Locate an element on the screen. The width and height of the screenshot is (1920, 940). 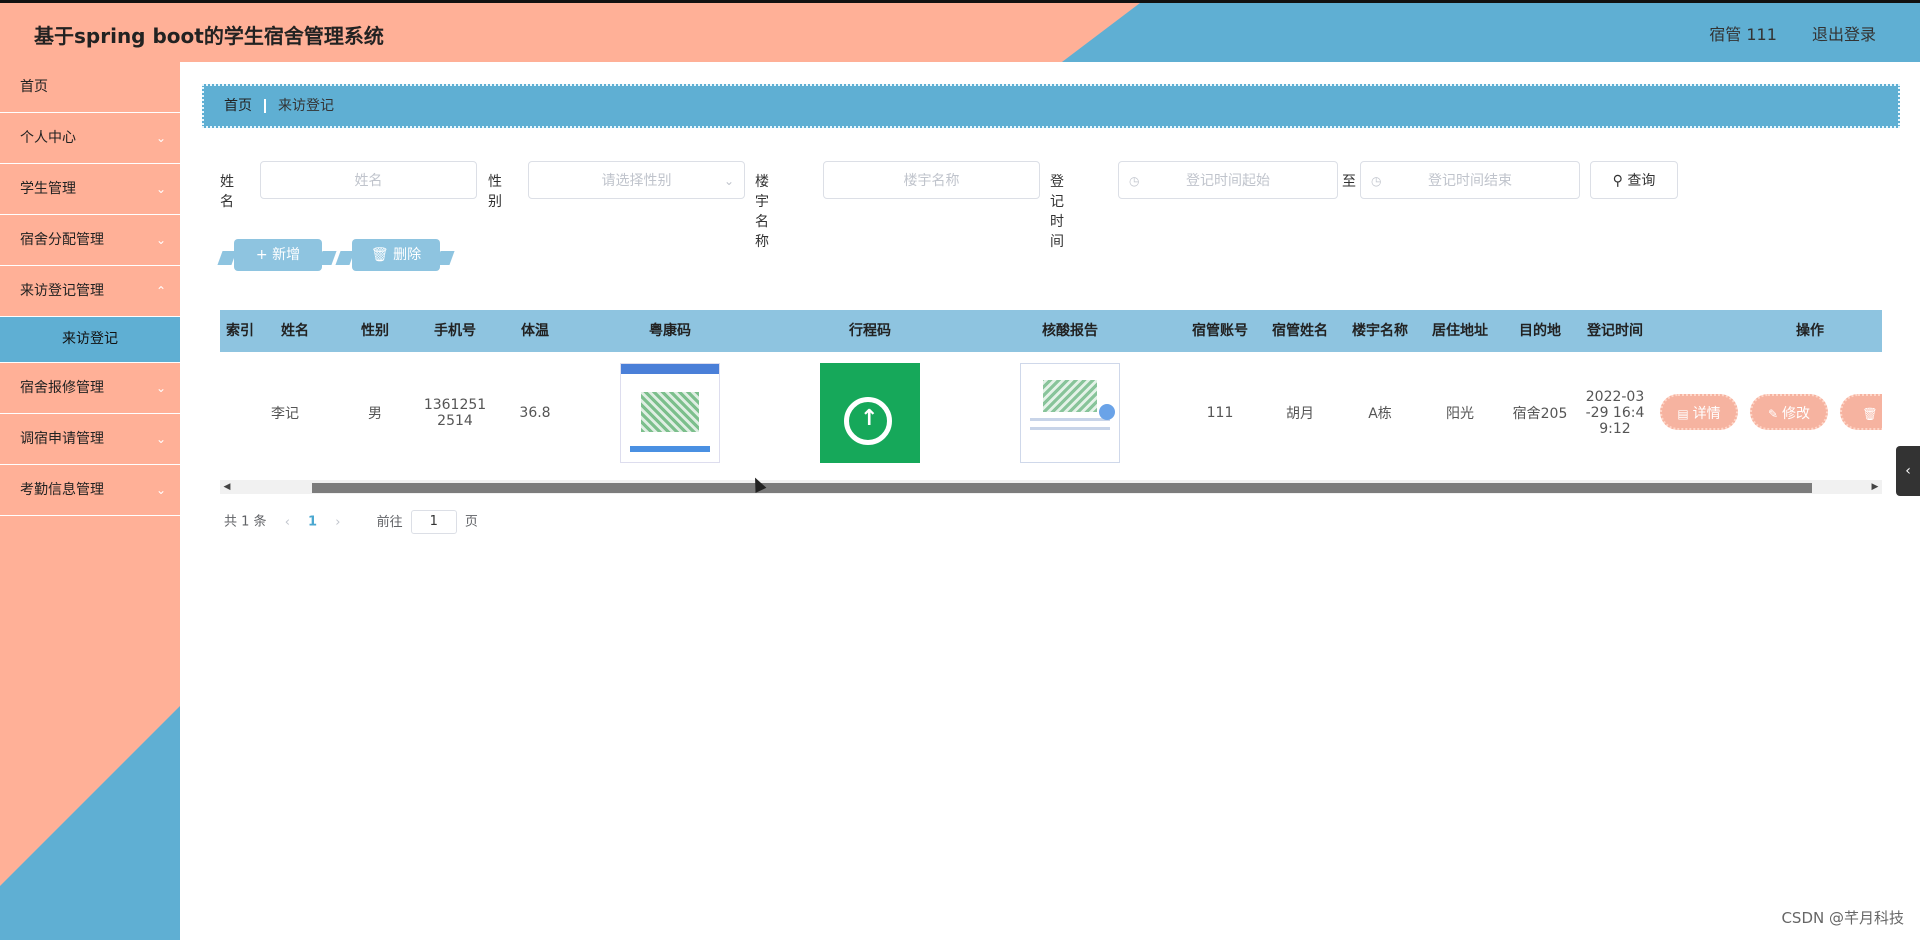
app-title: 基于spring boot的学生宿舍管理系统 is located at coordinates (209, 36).